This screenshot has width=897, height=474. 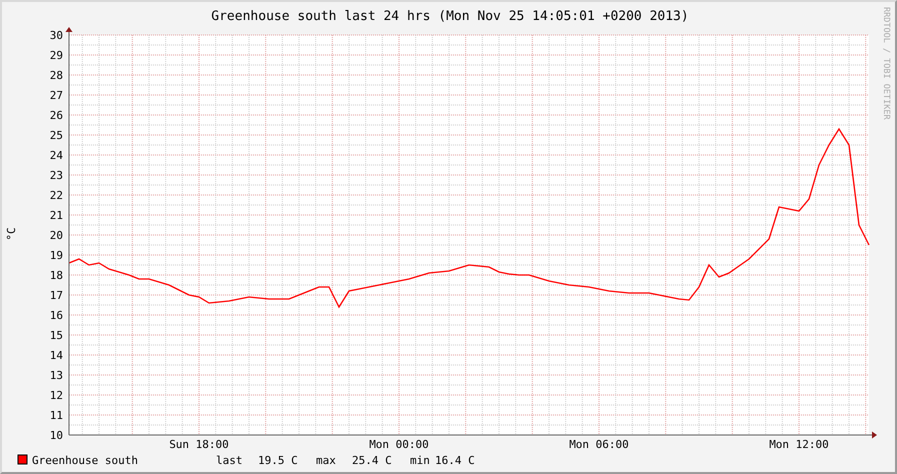 What do you see at coordinates (56, 75) in the screenshot?
I see `y-tick-label: 28` at bounding box center [56, 75].